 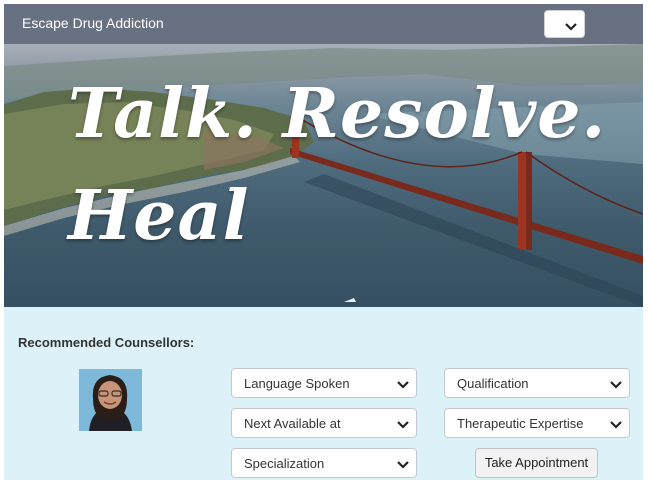 What do you see at coordinates (536, 463) in the screenshot?
I see `take-appointment-button: Take Appointment` at bounding box center [536, 463].